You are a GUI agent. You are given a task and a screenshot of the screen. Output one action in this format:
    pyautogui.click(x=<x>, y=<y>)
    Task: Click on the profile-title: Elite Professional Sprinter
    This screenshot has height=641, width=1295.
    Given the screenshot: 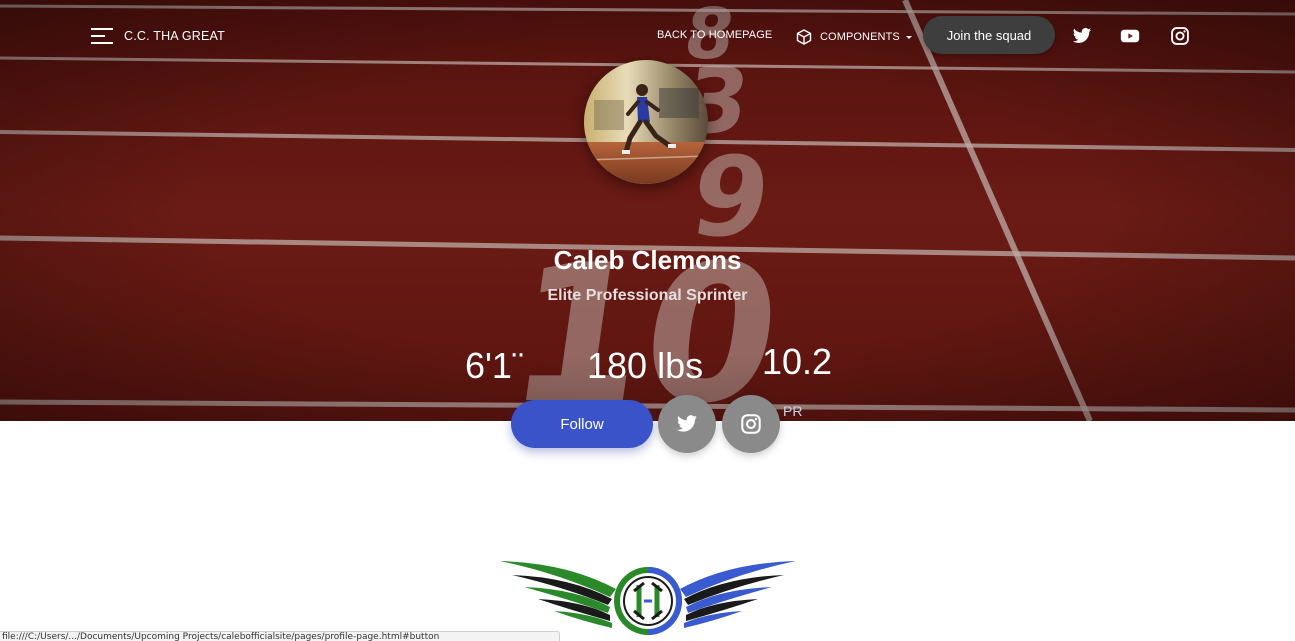 What is the action you would take?
    pyautogui.click(x=647, y=295)
    